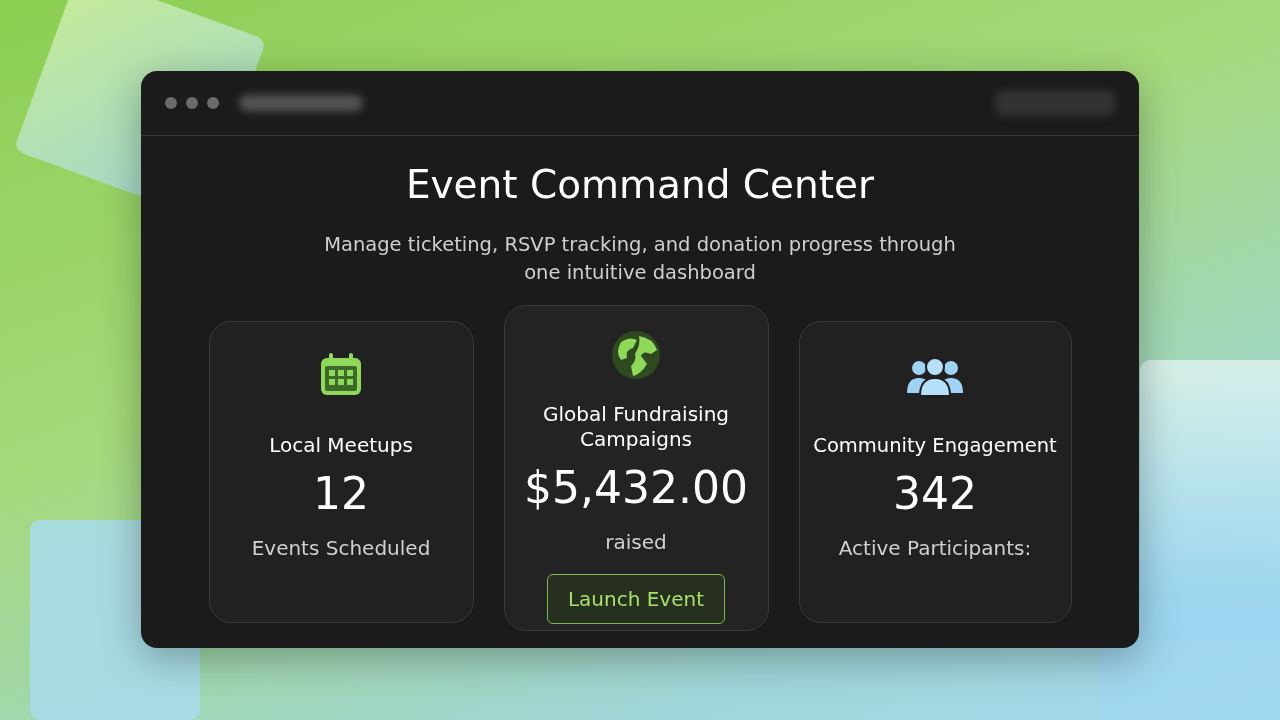  I want to click on dashboard-title: Event Command Center, so click(640, 184).